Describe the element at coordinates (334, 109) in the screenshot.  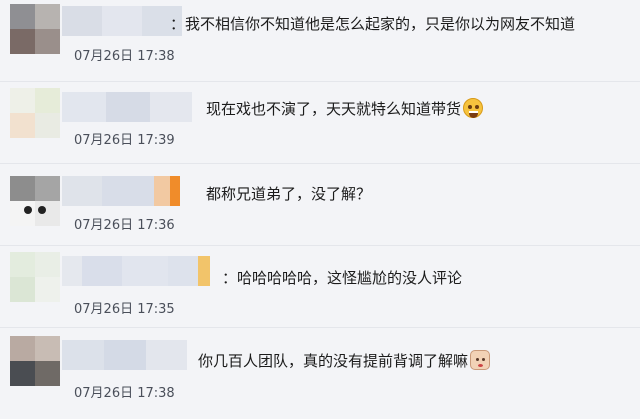
I see `comment-text-content: 现在戏也不演了，天天就特么知道带货` at that location.